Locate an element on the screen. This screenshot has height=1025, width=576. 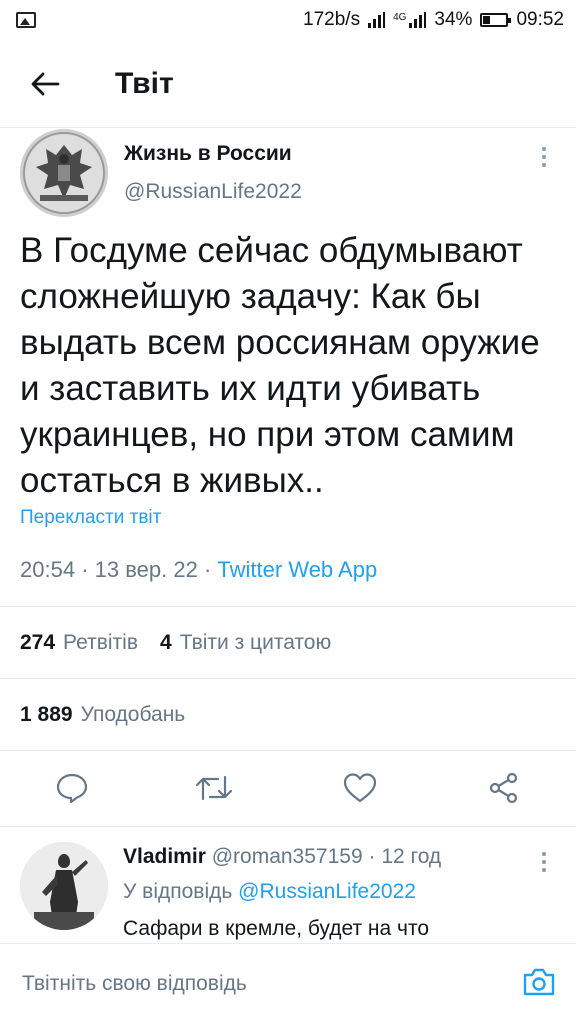
quotes-count: 4 is located at coordinates (166, 642).